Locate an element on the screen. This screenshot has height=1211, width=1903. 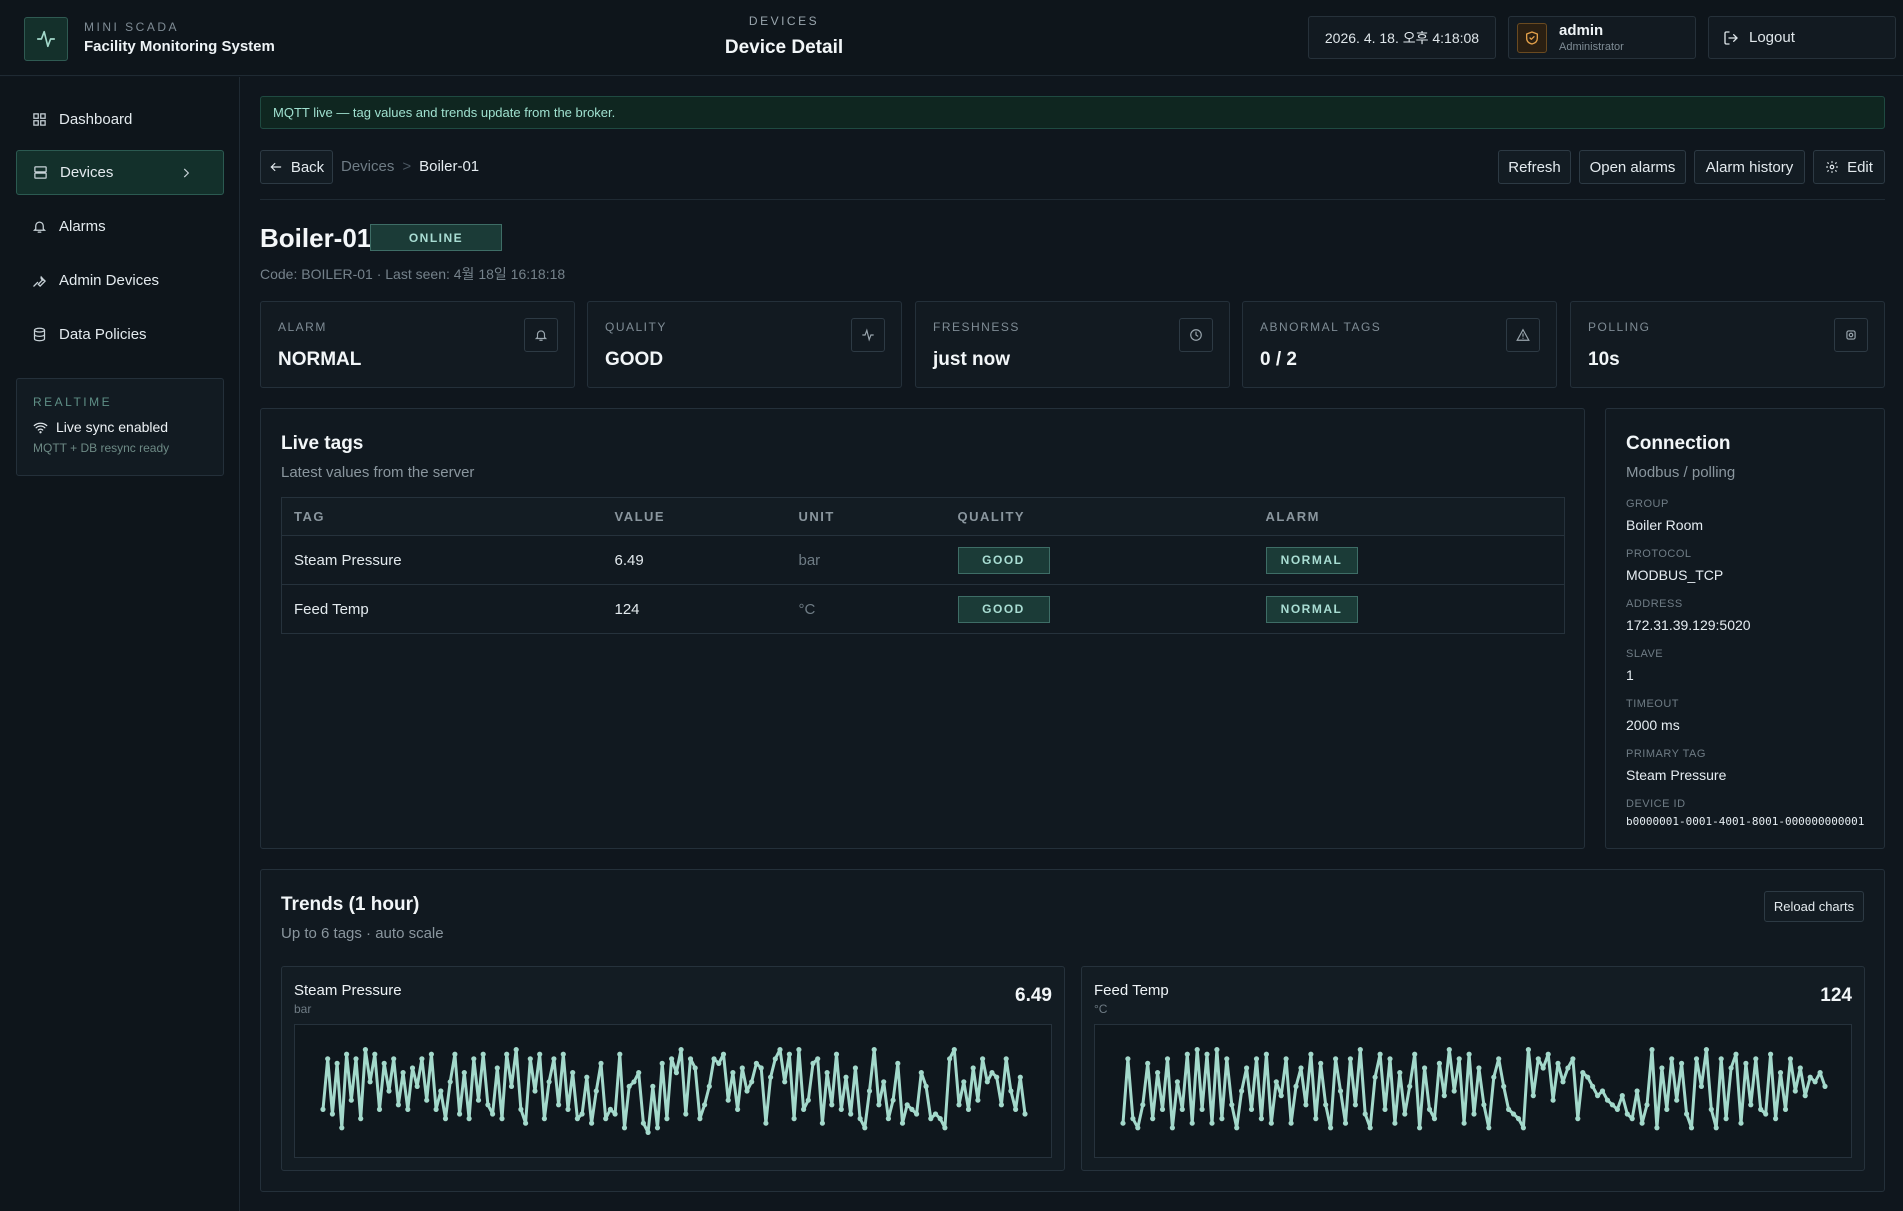
user-menu: admin Administrator is located at coordinates (1602, 37).